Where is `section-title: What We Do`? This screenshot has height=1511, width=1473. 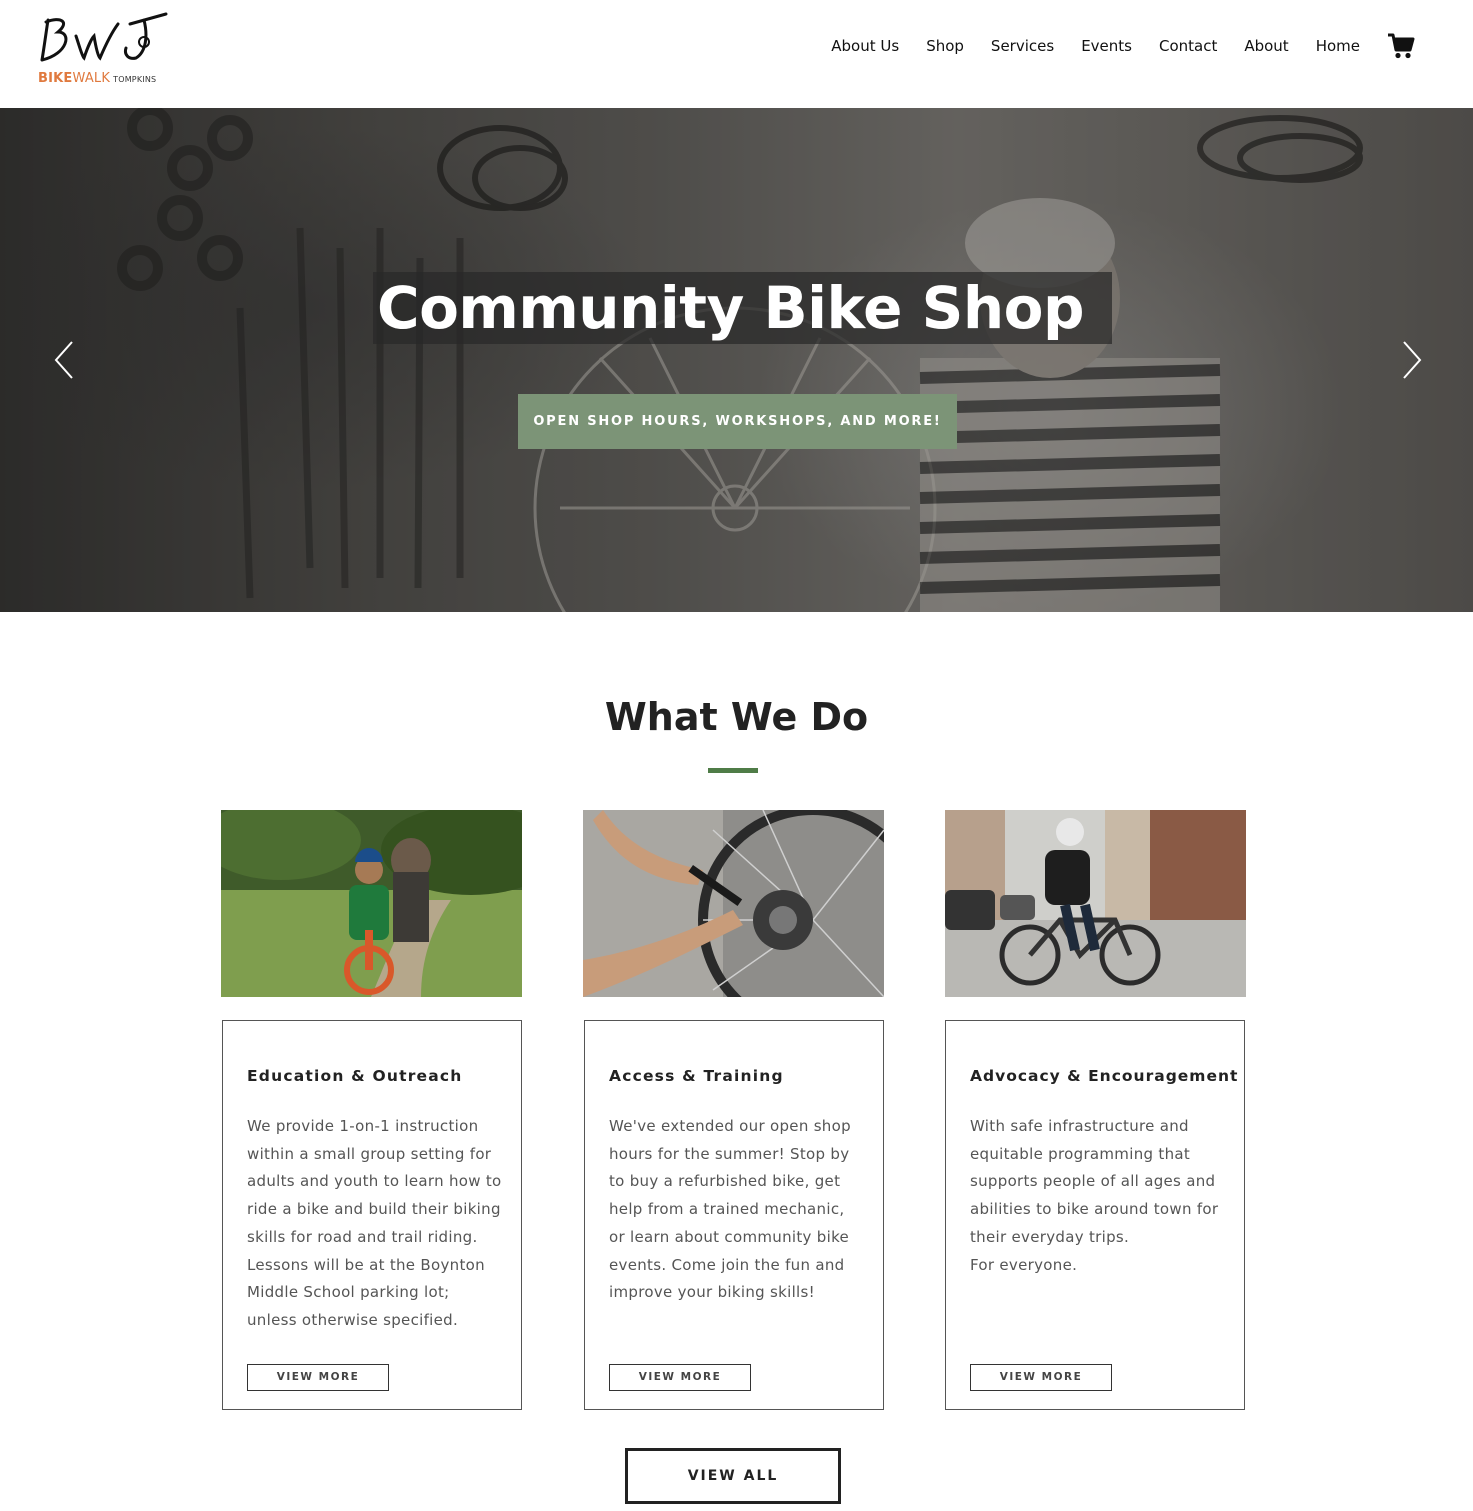 section-title: What We Do is located at coordinates (736, 717).